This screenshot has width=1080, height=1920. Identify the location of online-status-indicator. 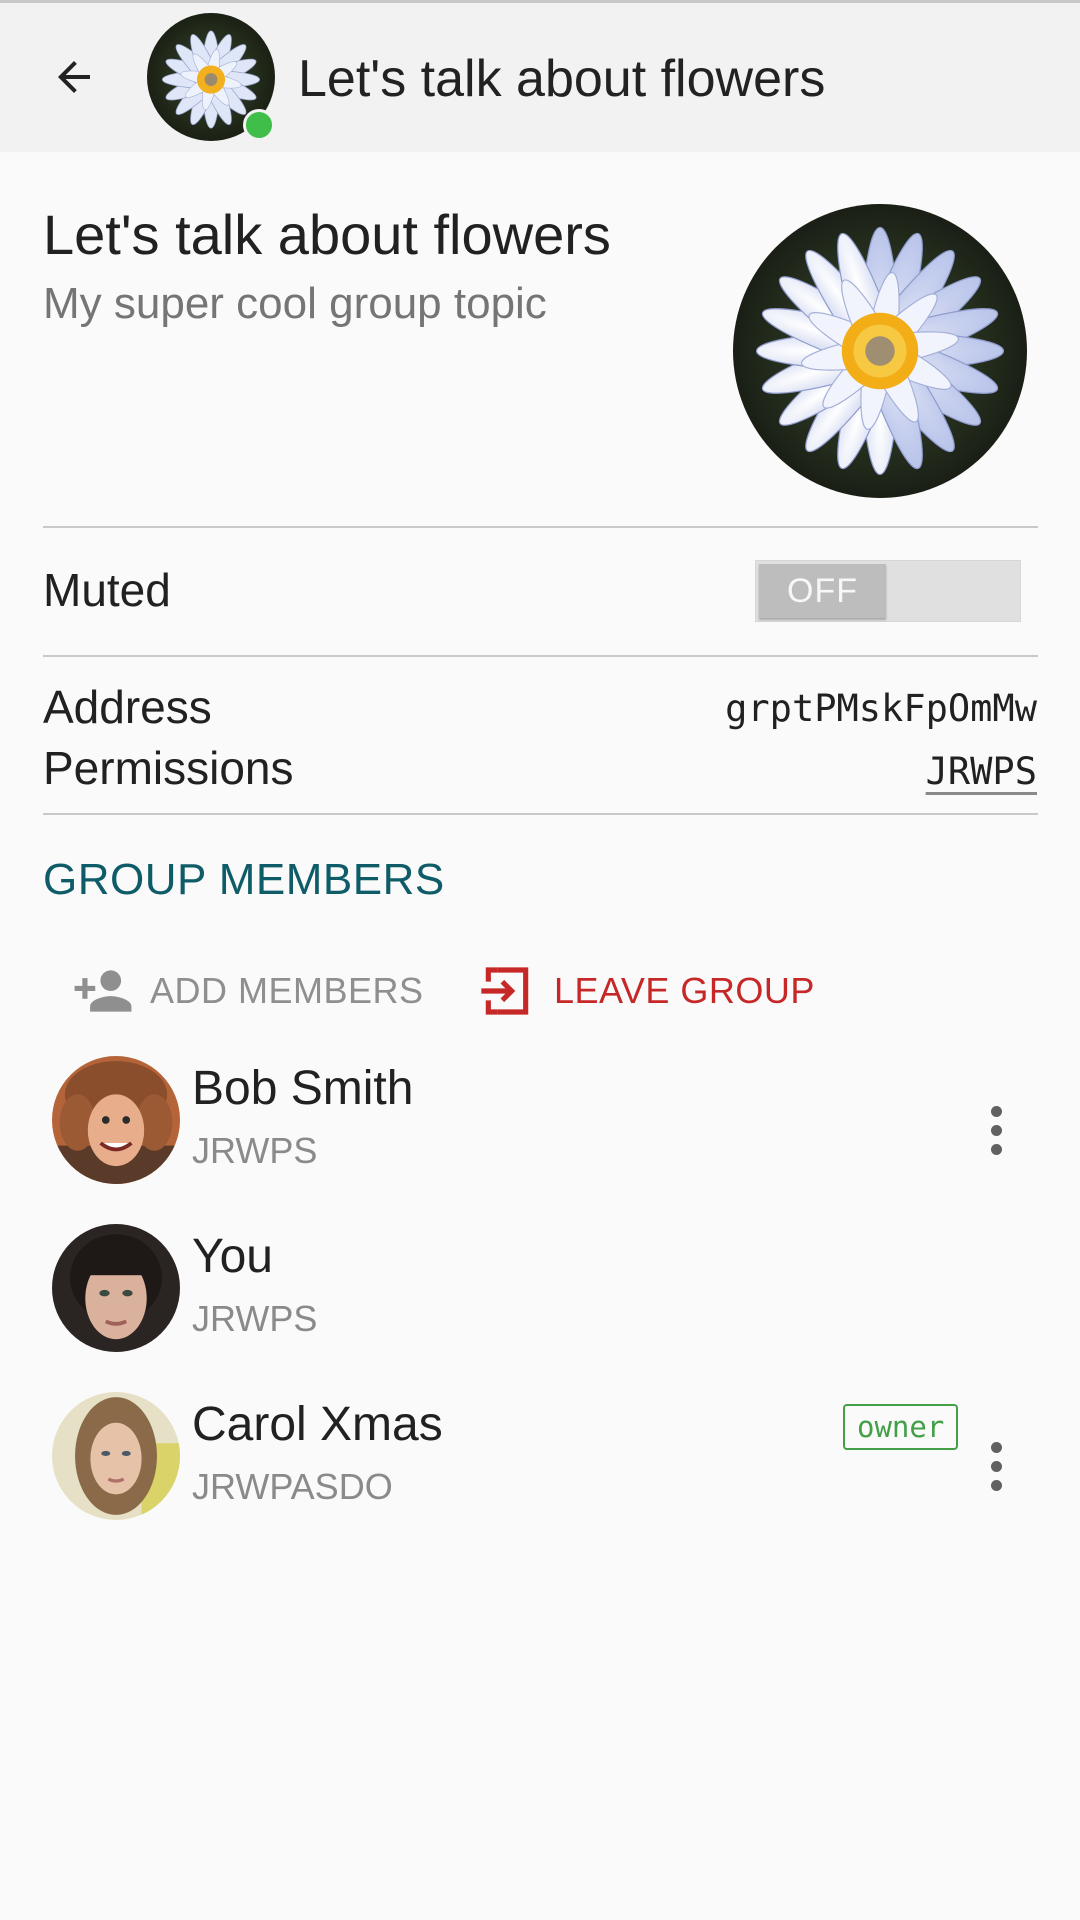
(259, 125).